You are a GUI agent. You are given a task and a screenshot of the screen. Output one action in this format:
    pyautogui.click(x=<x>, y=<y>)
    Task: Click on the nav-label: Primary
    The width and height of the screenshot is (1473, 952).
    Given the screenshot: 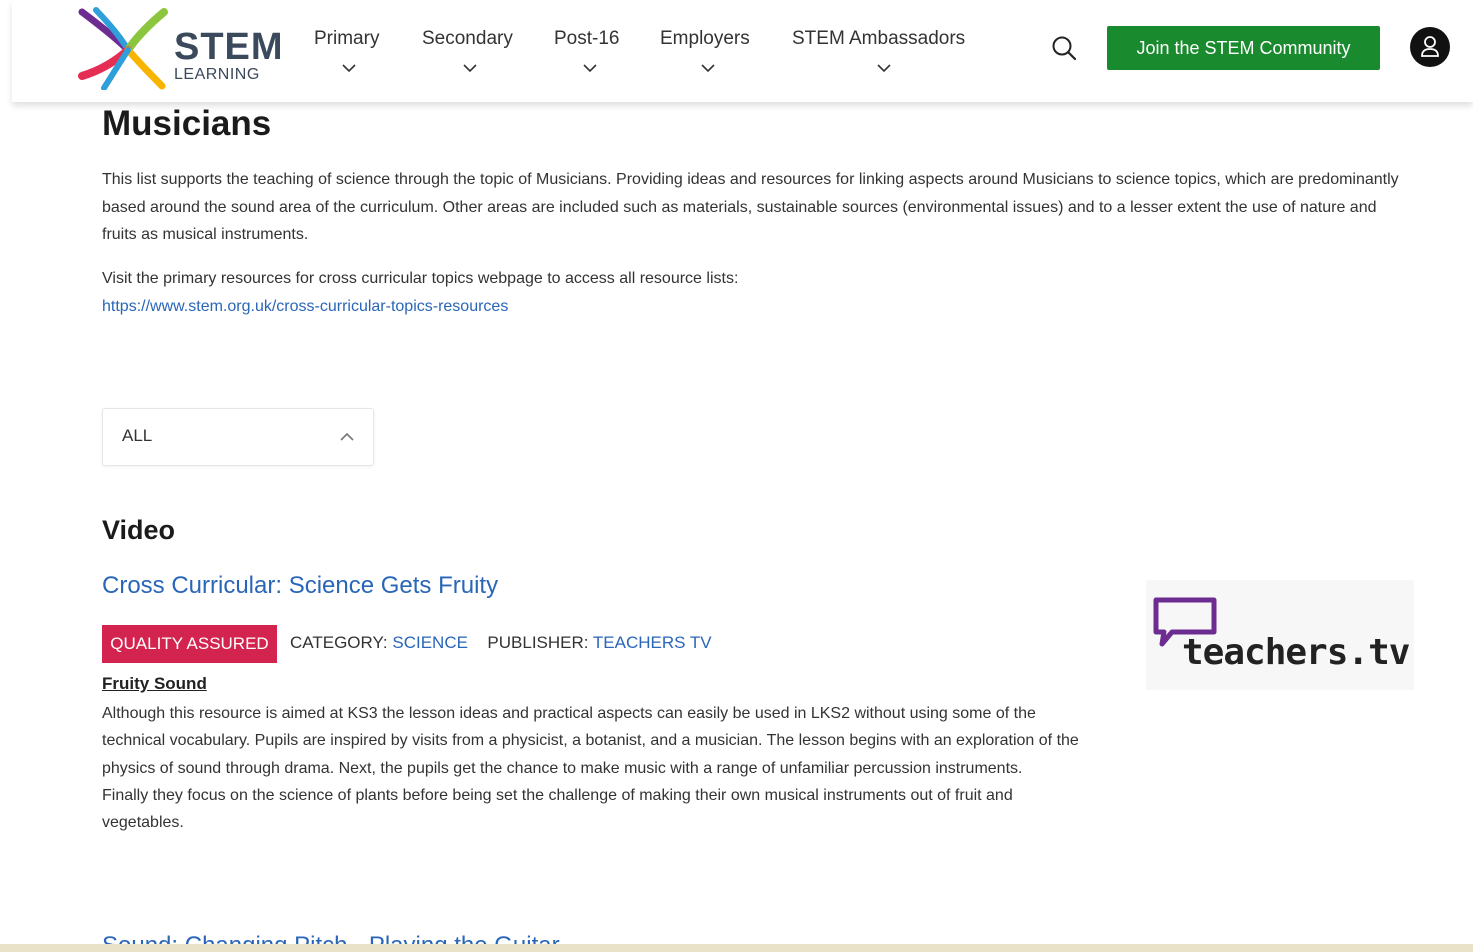 What is the action you would take?
    pyautogui.click(x=347, y=38)
    